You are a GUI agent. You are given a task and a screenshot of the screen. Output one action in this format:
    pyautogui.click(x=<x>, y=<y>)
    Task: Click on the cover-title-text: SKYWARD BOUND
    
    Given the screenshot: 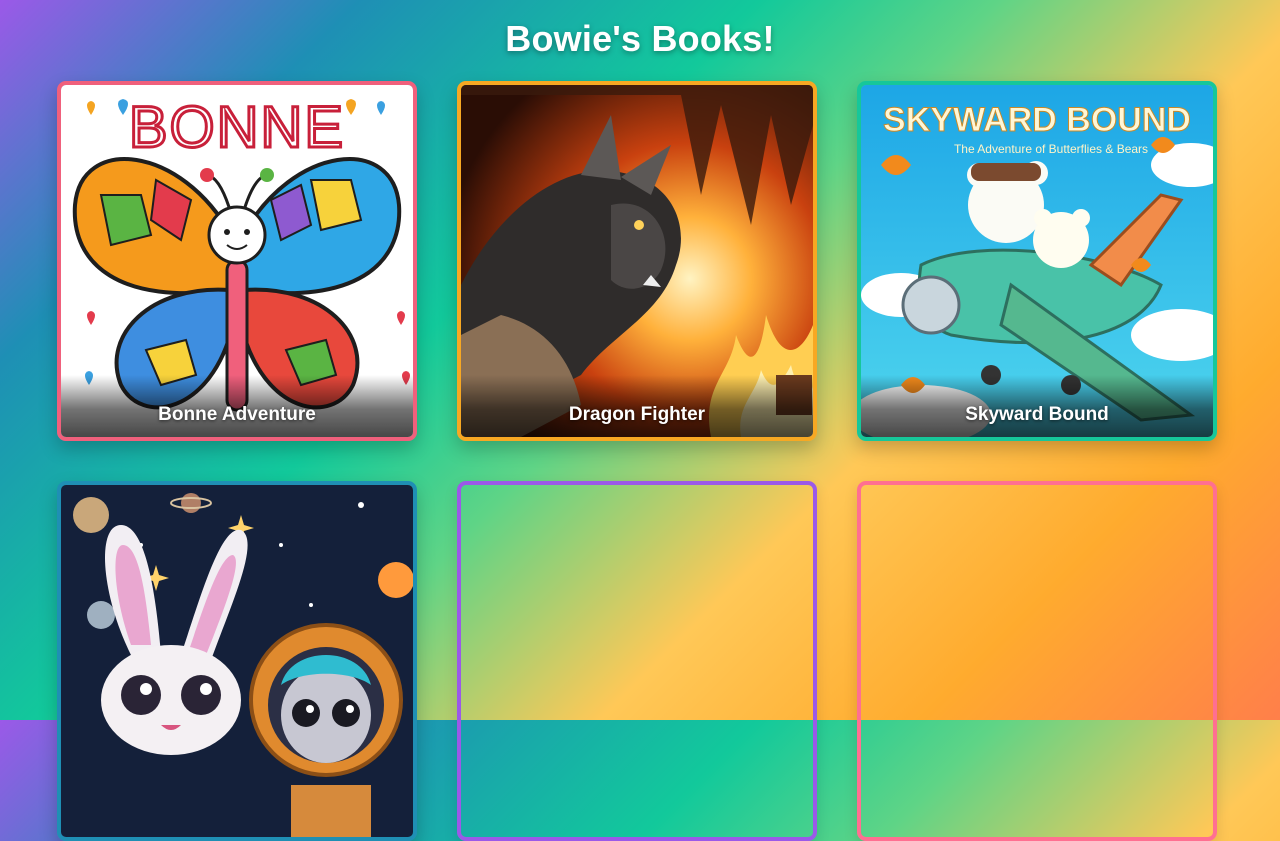 What is the action you would take?
    pyautogui.click(x=1037, y=120)
    